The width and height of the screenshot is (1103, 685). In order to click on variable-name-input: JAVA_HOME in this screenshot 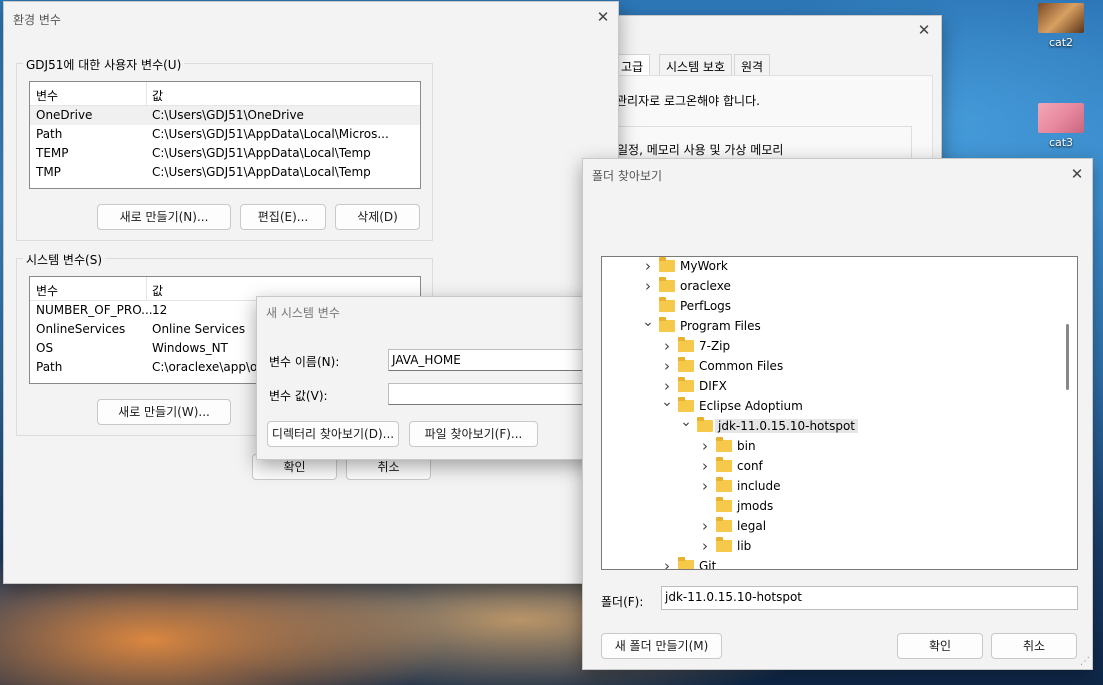, I will do `click(492, 360)`.